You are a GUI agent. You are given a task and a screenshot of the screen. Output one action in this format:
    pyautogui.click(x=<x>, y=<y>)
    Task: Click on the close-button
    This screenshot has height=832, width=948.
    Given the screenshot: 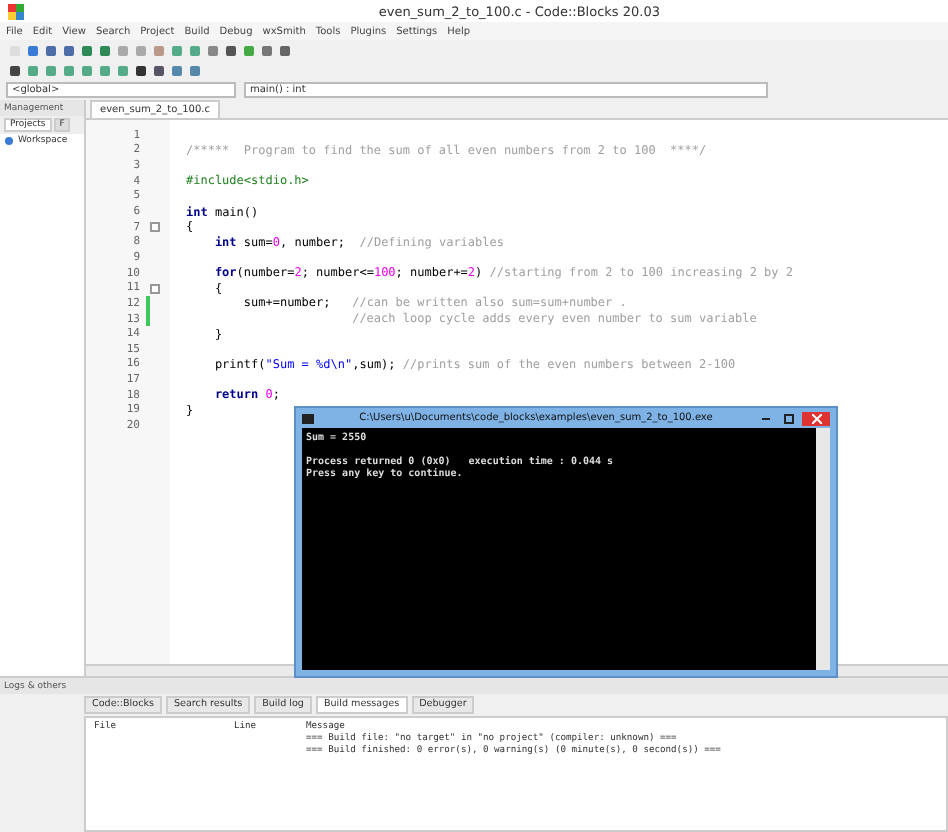 What is the action you would take?
    pyautogui.click(x=816, y=418)
    